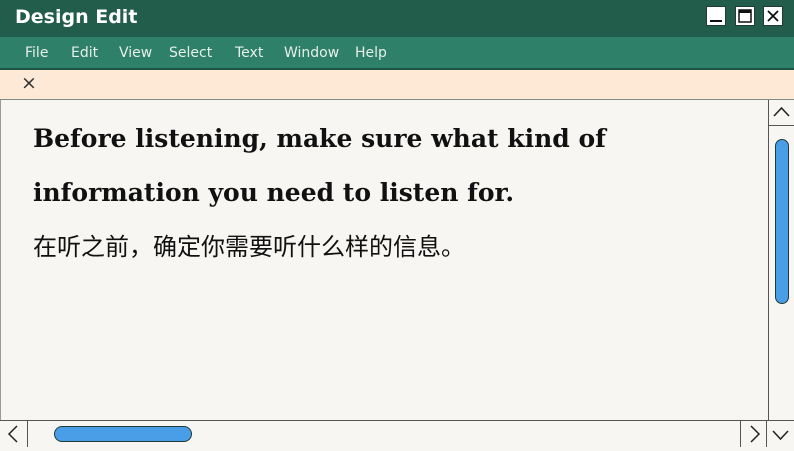 Image resolution: width=794 pixels, height=451 pixels. I want to click on vertical-scroll-thumb, so click(782, 221).